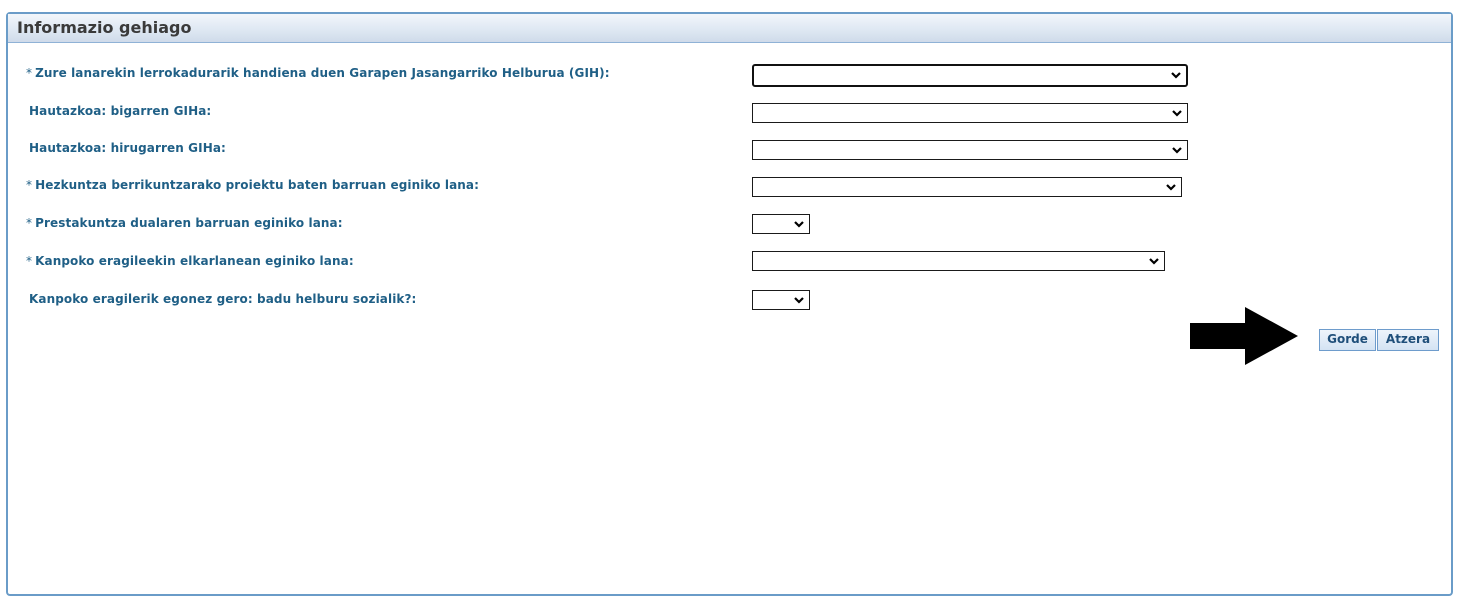 The height and width of the screenshot is (601, 1467). Describe the element at coordinates (1244, 336) in the screenshot. I see `arrow-right-icon` at that location.